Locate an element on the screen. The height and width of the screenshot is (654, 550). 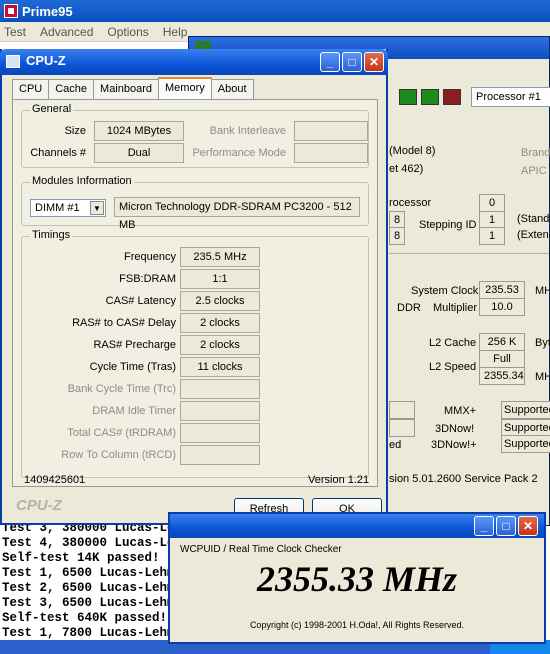
channels-label: Channels # is located at coordinates (58, 153).